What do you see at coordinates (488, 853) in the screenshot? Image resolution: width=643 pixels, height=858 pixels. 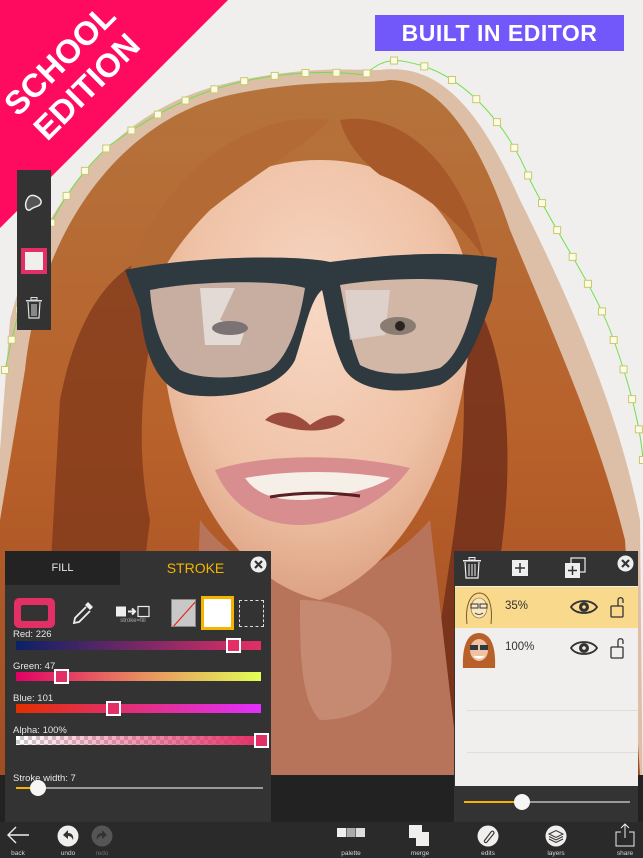 I see `edits-label: edits` at bounding box center [488, 853].